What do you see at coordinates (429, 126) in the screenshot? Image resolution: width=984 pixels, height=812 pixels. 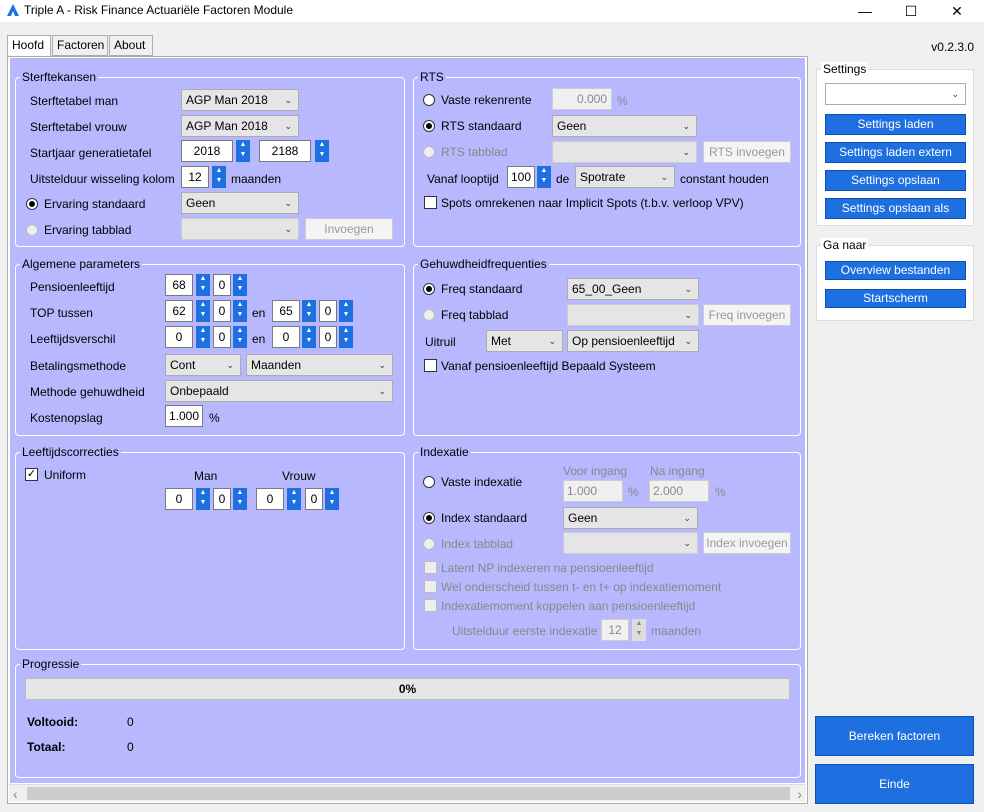 I see `rts-standaard-radio` at bounding box center [429, 126].